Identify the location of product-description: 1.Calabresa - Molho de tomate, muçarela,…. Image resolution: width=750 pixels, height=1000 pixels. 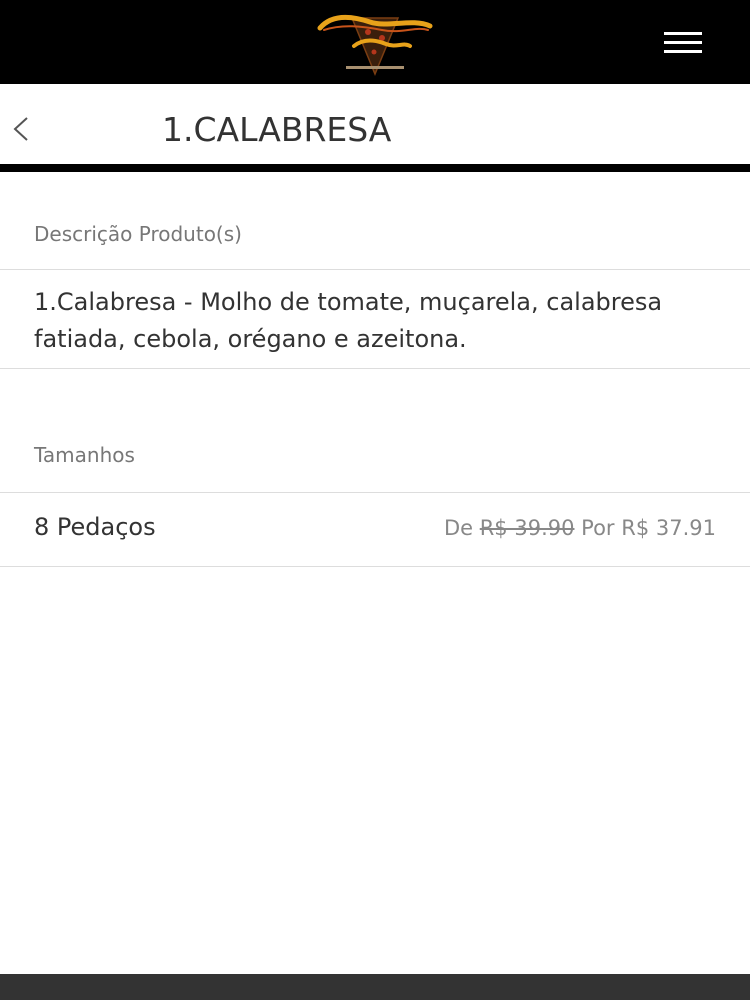
(348, 320).